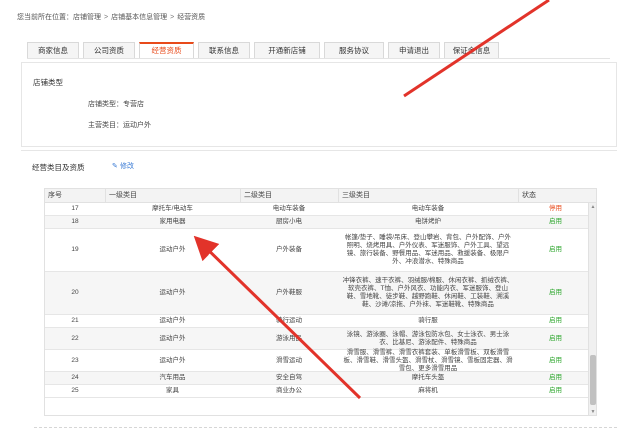 The height and width of the screenshot is (432, 640). Describe the element at coordinates (476, 49) in the screenshot. I see `annotation-arrow-top` at that location.